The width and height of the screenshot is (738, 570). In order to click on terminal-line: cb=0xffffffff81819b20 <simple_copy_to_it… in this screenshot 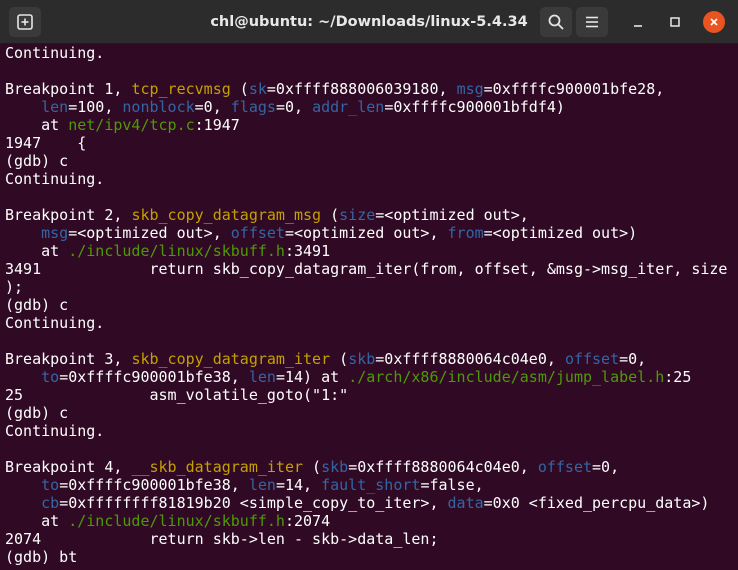, I will do `click(369, 503)`.